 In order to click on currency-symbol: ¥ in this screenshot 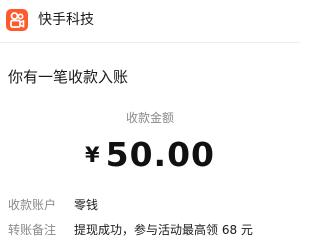, I will do `click(92, 155)`.